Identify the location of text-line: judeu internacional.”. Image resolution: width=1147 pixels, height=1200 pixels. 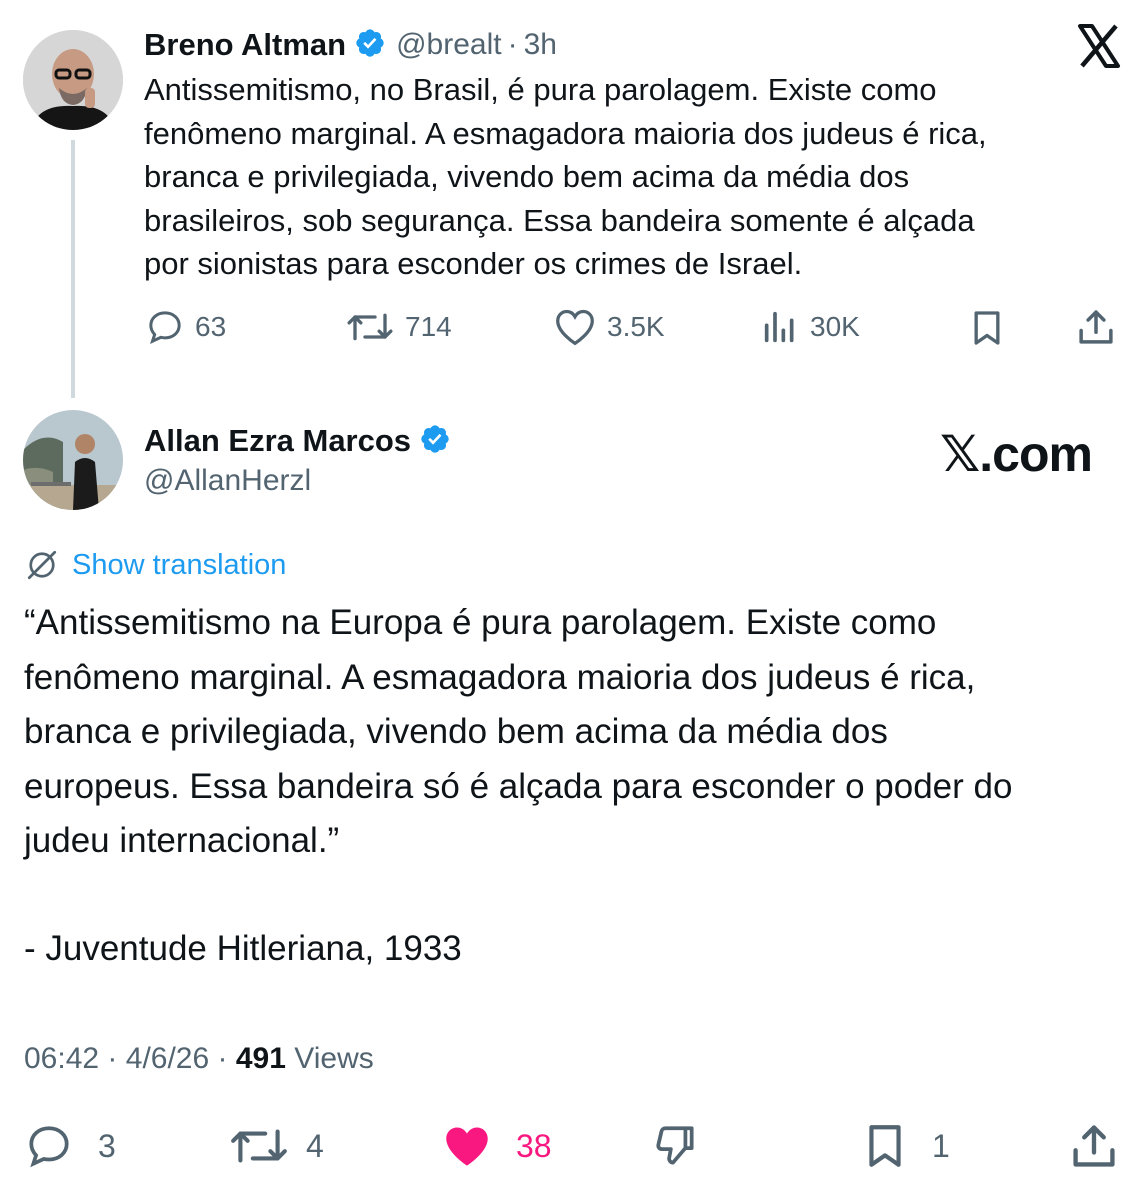
(182, 840).